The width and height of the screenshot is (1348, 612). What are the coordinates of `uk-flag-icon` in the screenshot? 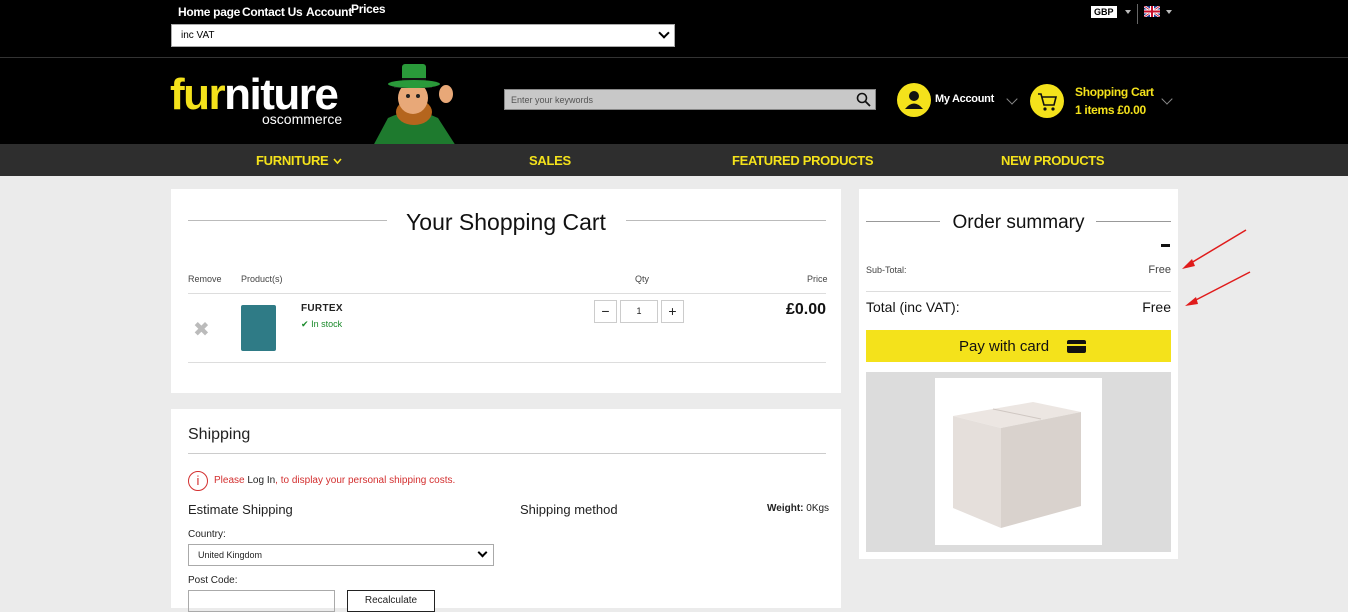 It's located at (1152, 11).